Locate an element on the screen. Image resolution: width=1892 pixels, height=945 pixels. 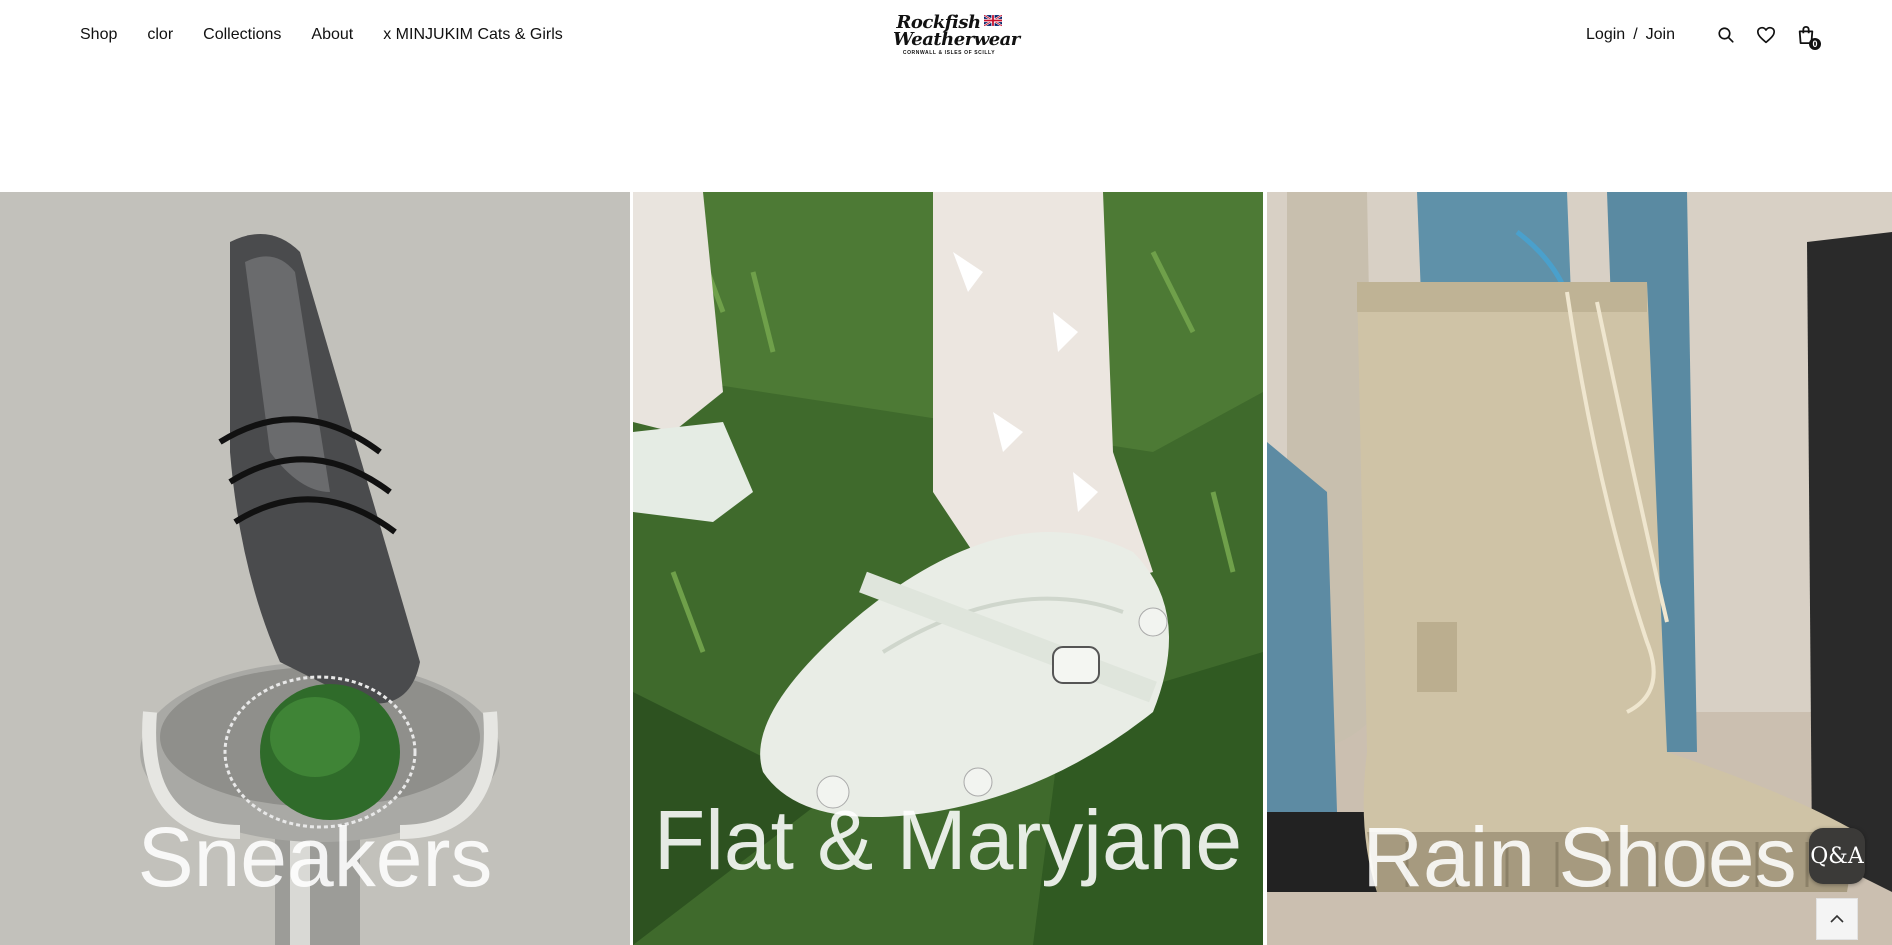
account-nav: Login / Join 0 is located at coordinates (1703, 37).